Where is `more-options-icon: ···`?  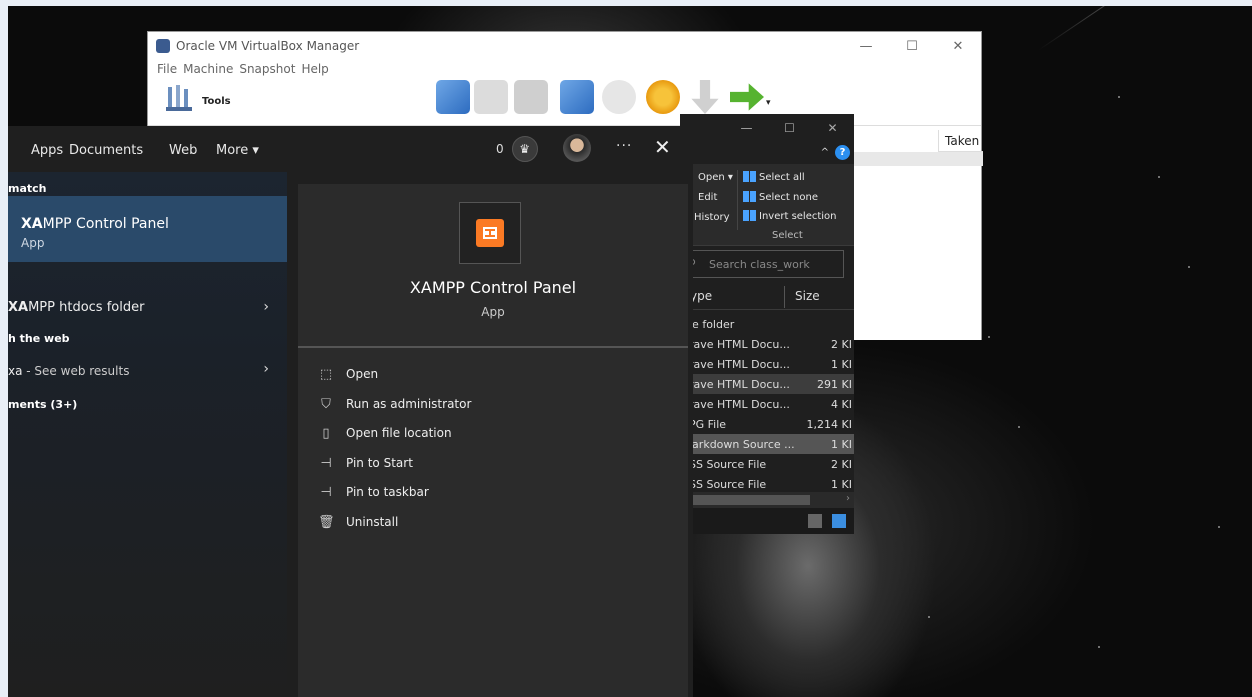
more-options-icon: ··· is located at coordinates (624, 146).